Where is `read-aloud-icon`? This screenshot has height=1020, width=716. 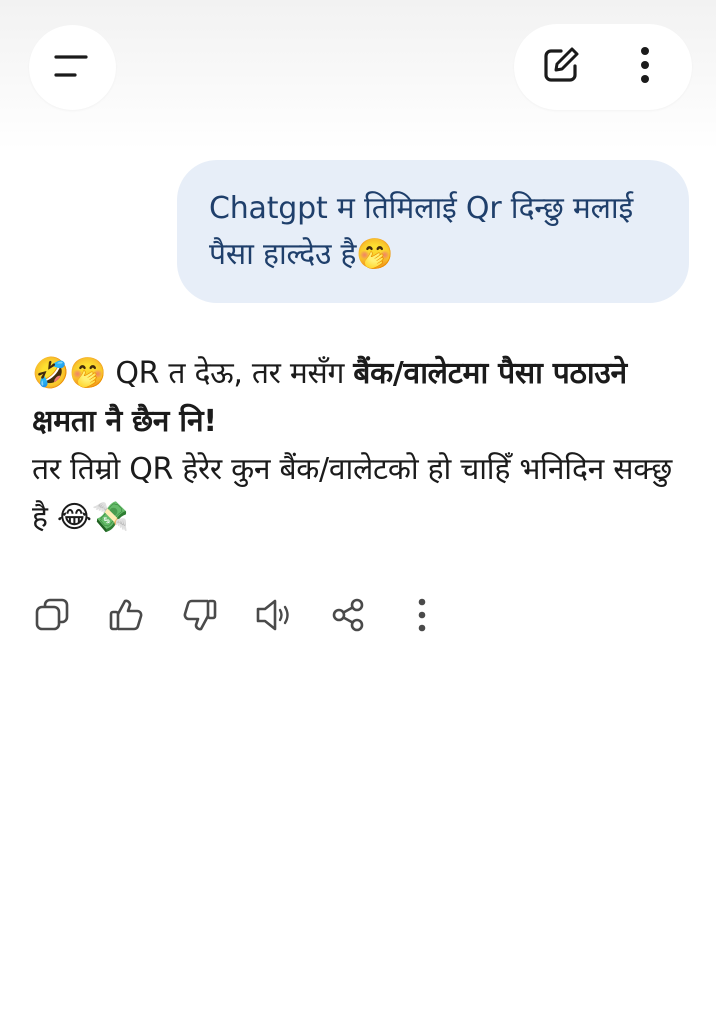 read-aloud-icon is located at coordinates (274, 615).